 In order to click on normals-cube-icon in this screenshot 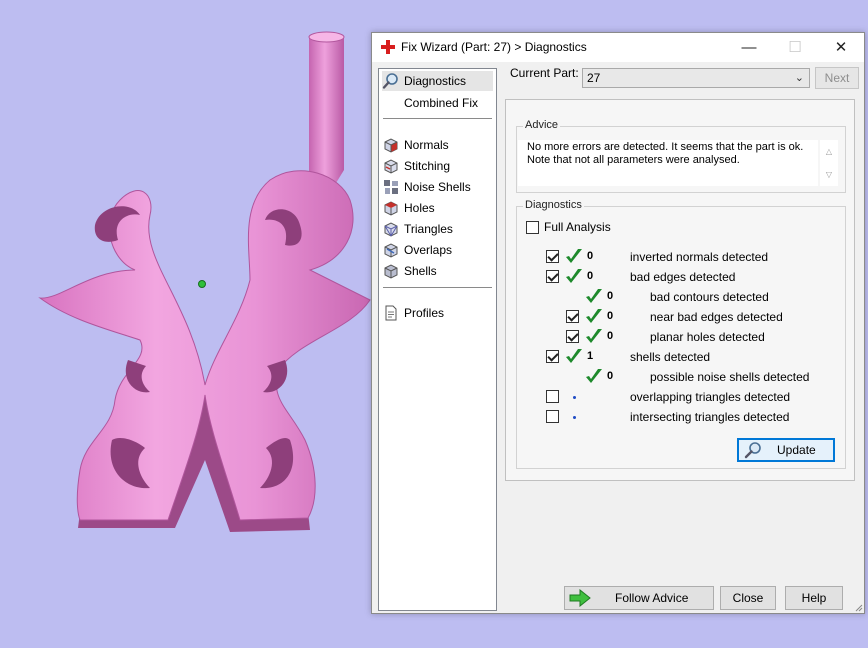, I will do `click(391, 145)`.